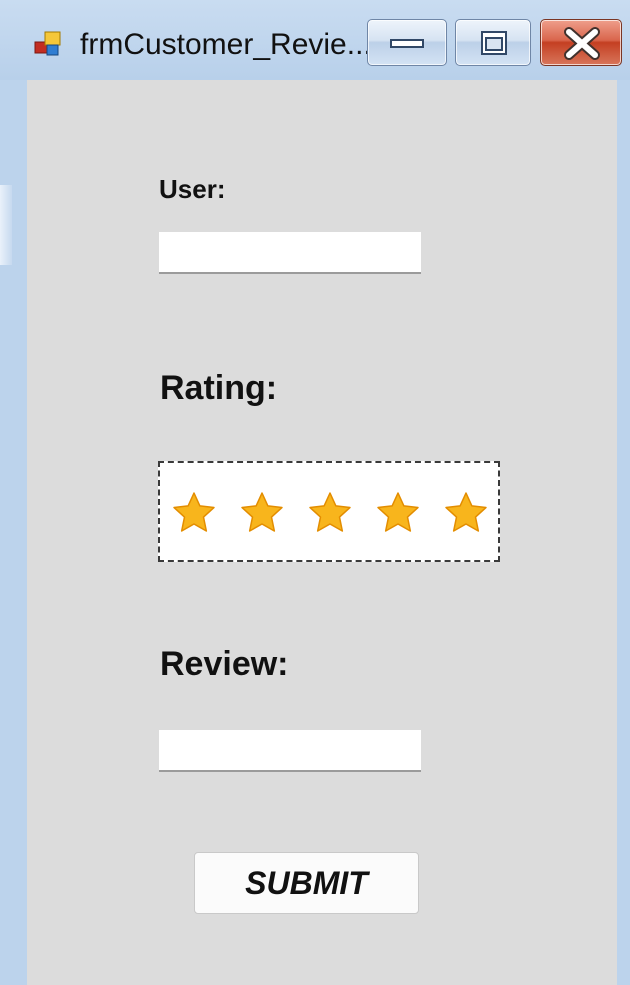 The image size is (630, 985). Describe the element at coordinates (6, 225) in the screenshot. I see `window-frame-highlight` at that location.